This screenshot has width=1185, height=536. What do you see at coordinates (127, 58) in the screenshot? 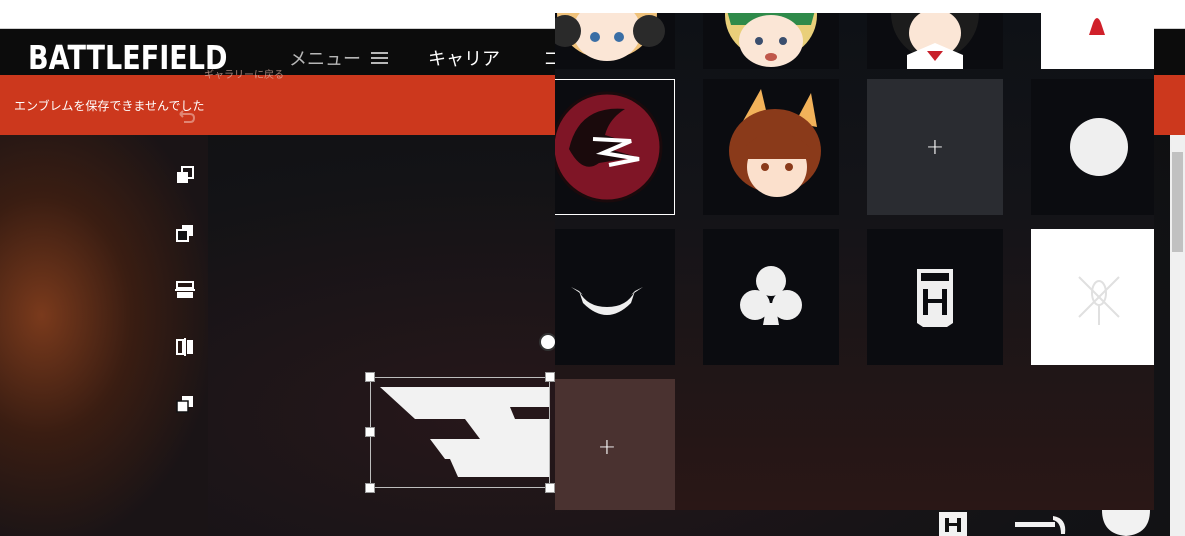
I see `battlefield-logo: BATTLEFIELD` at bounding box center [127, 58].